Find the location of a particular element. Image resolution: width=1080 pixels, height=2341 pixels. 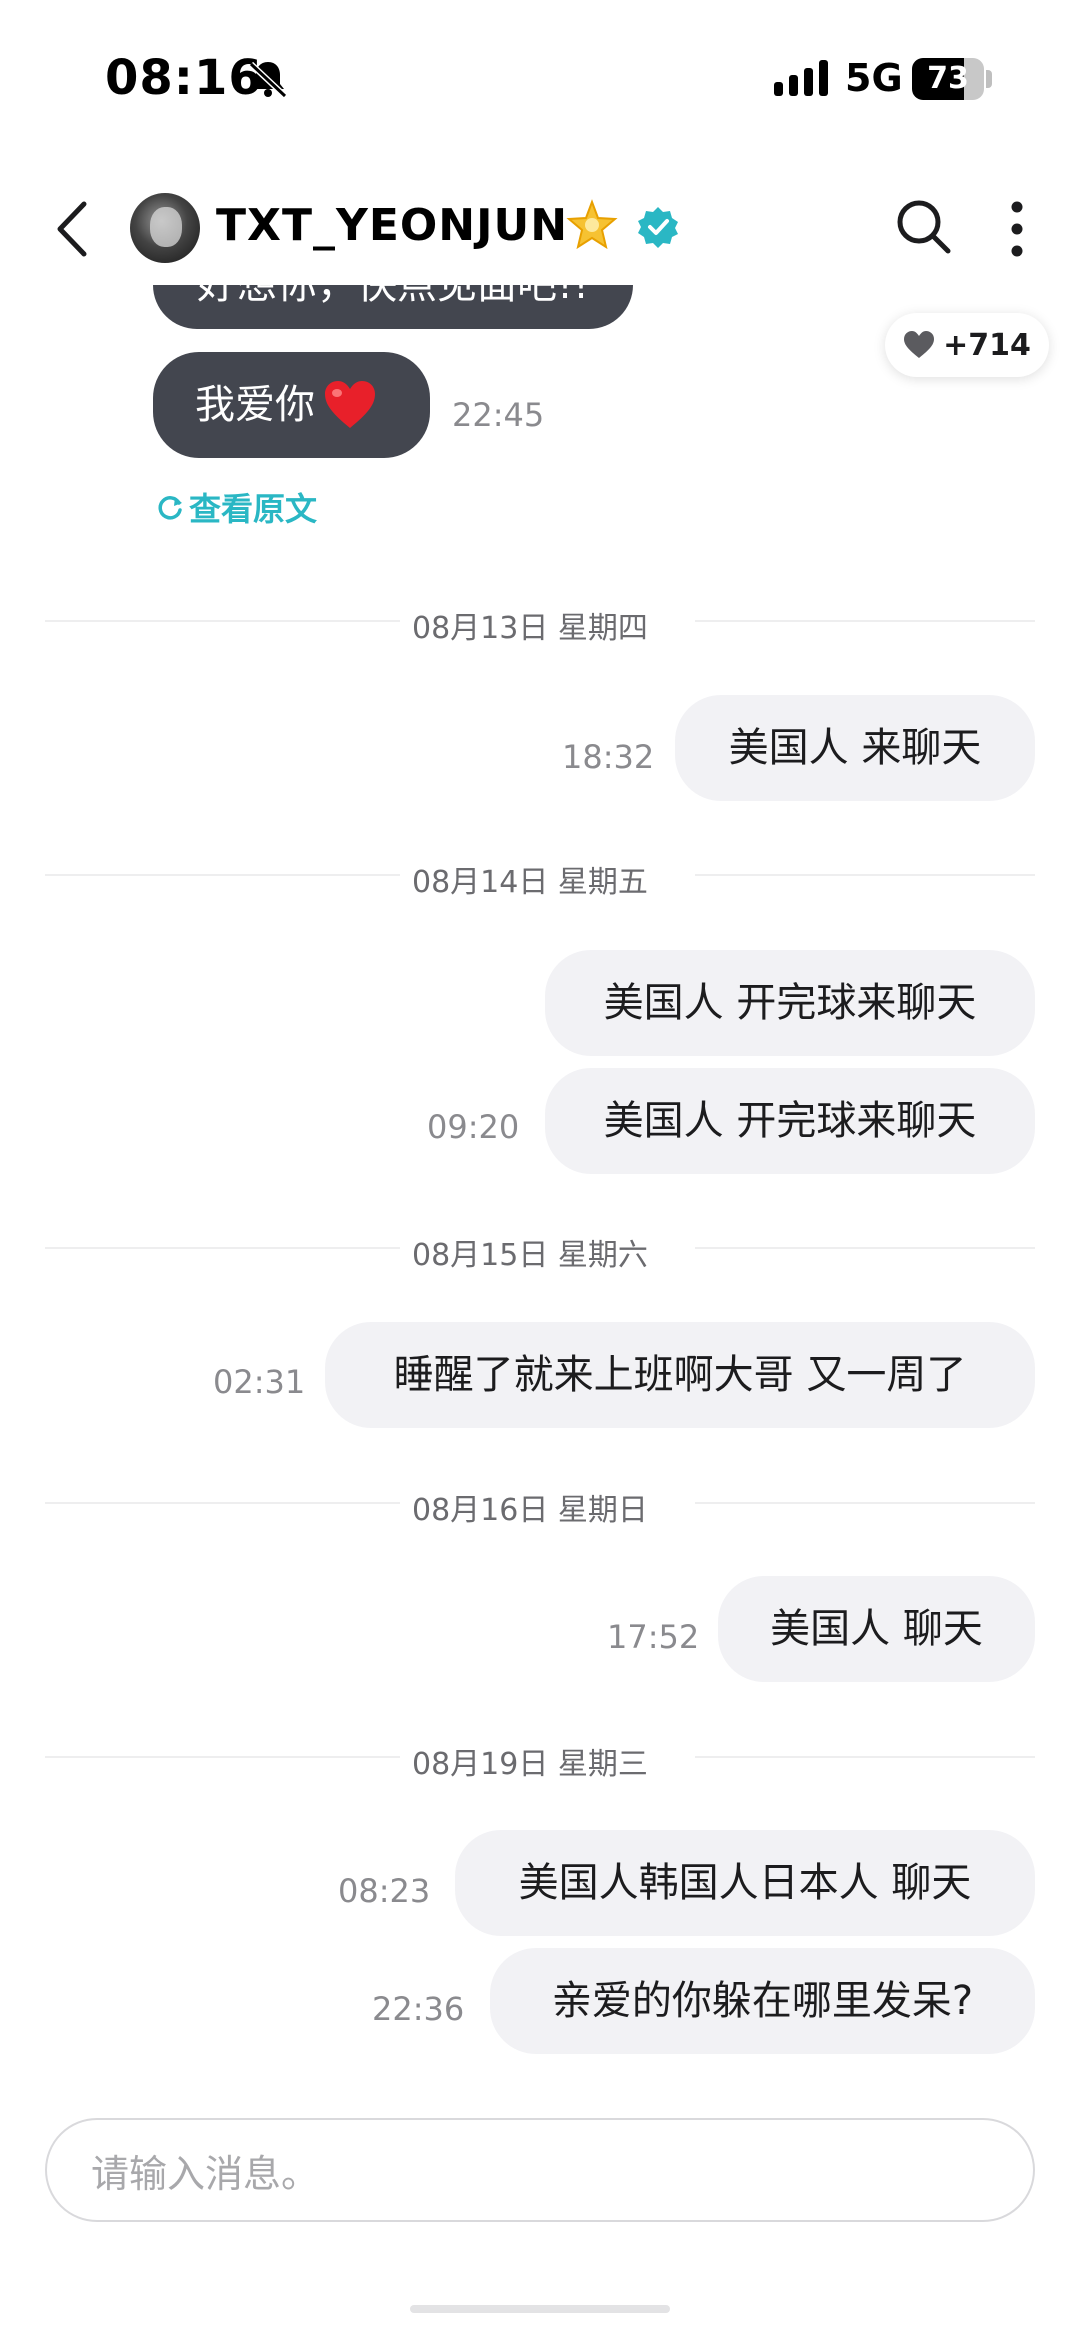

view-original-label: 查看原文 is located at coordinates (253, 509).